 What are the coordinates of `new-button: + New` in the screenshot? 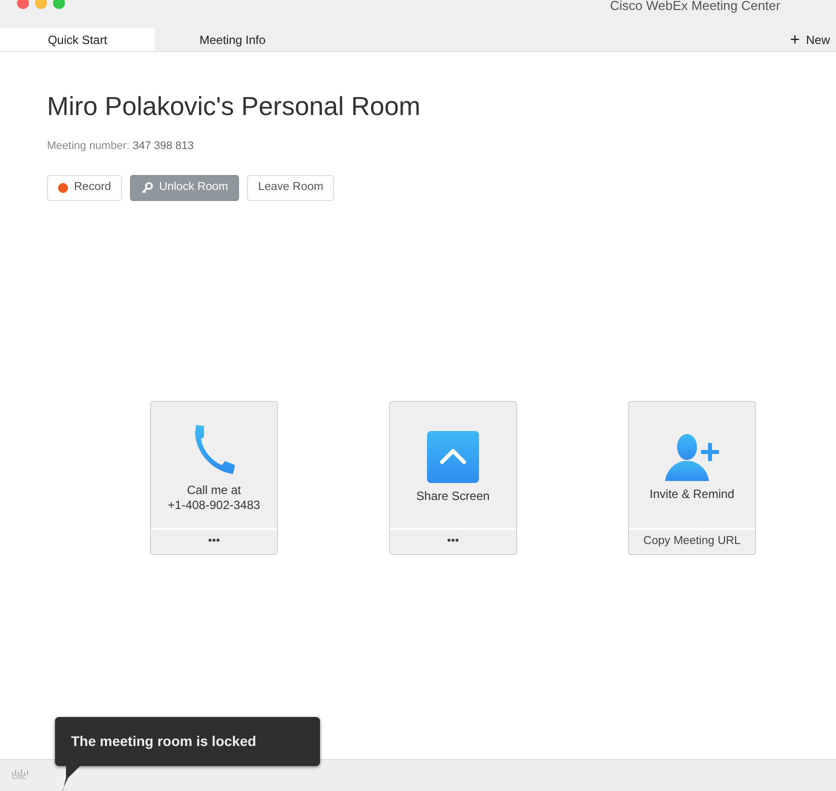 It's located at (813, 39).